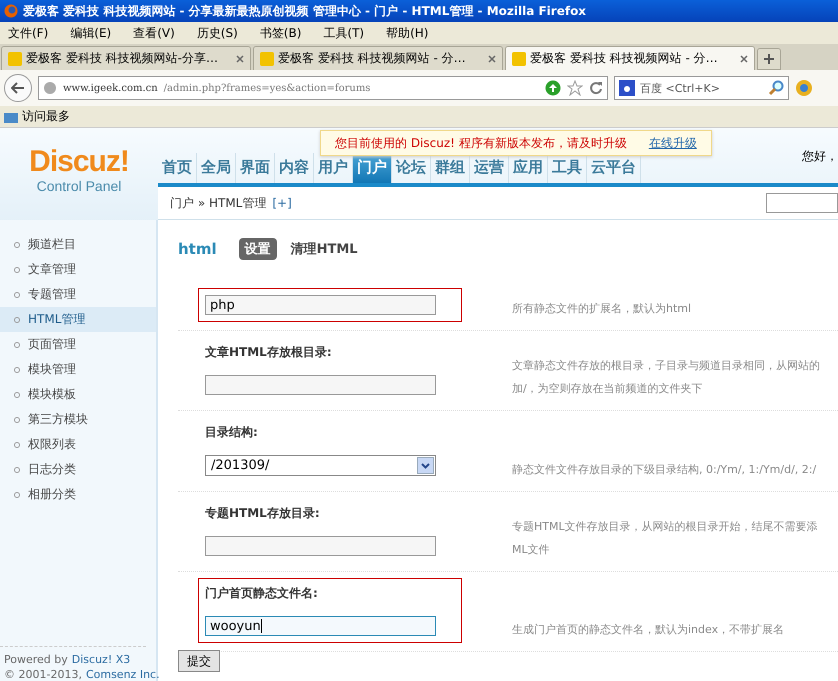 Image resolution: width=838 pixels, height=681 pixels. Describe the element at coordinates (820, 156) in the screenshot. I see `greeting: 您好，` at that location.